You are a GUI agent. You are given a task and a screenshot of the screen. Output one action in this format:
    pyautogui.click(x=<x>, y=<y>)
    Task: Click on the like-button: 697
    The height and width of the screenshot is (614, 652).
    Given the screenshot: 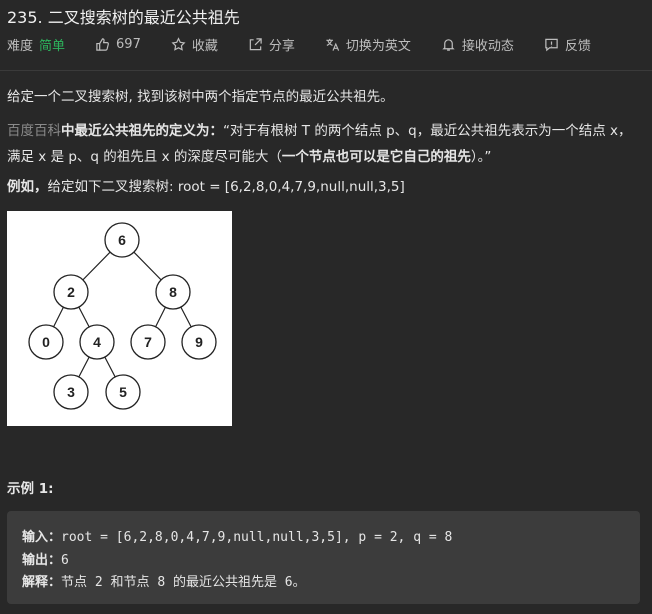 What is the action you would take?
    pyautogui.click(x=118, y=44)
    